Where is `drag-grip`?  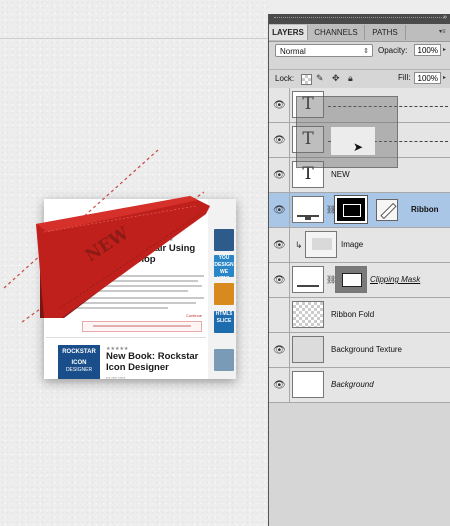 drag-grip is located at coordinates (359, 18).